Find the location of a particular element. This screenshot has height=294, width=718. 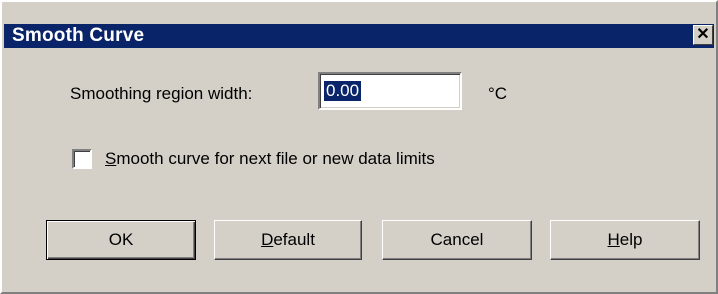

unit-label: °C is located at coordinates (498, 93).